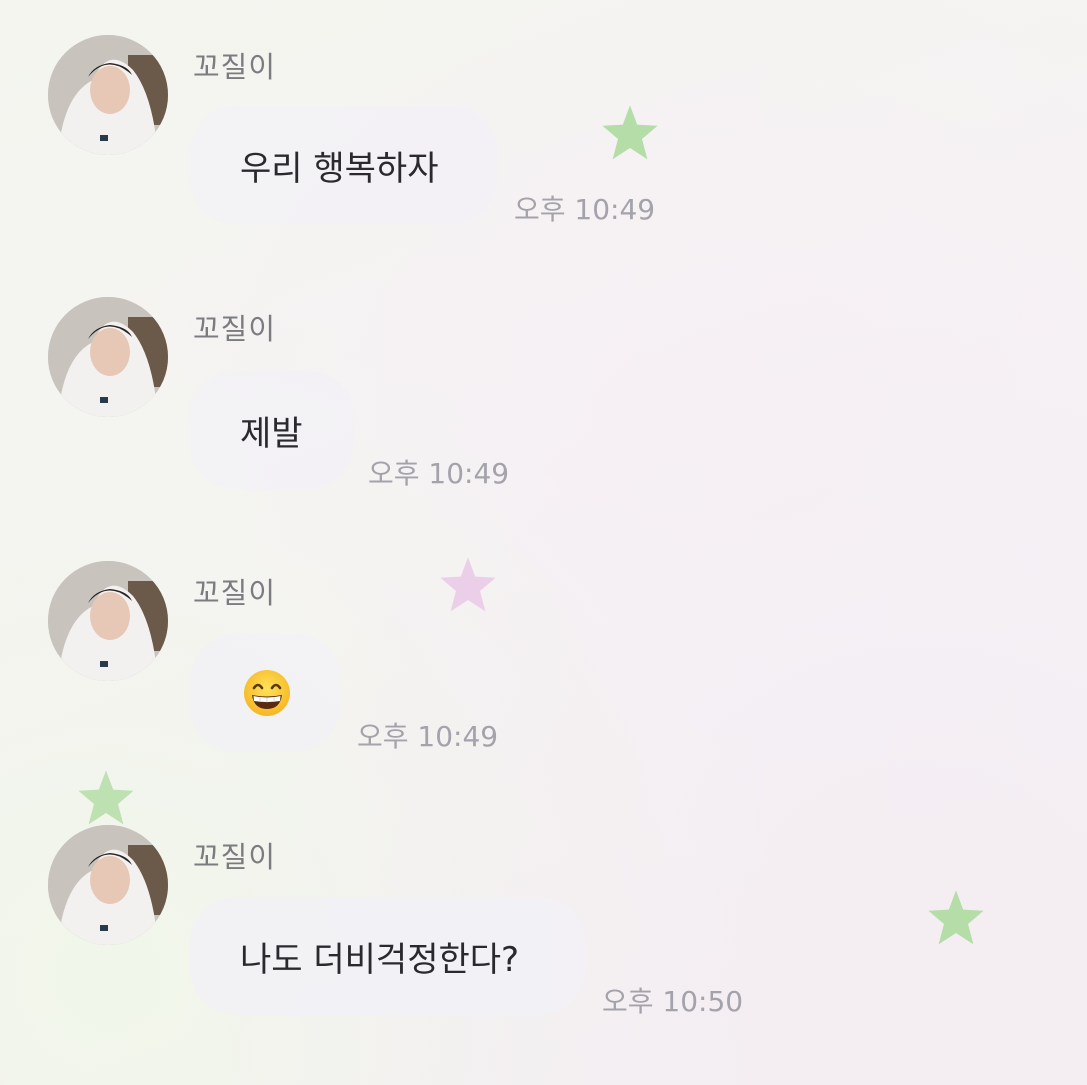 This screenshot has height=1085, width=1087. Describe the element at coordinates (673, 1001) in the screenshot. I see `message-time: 오후 10:50` at that location.